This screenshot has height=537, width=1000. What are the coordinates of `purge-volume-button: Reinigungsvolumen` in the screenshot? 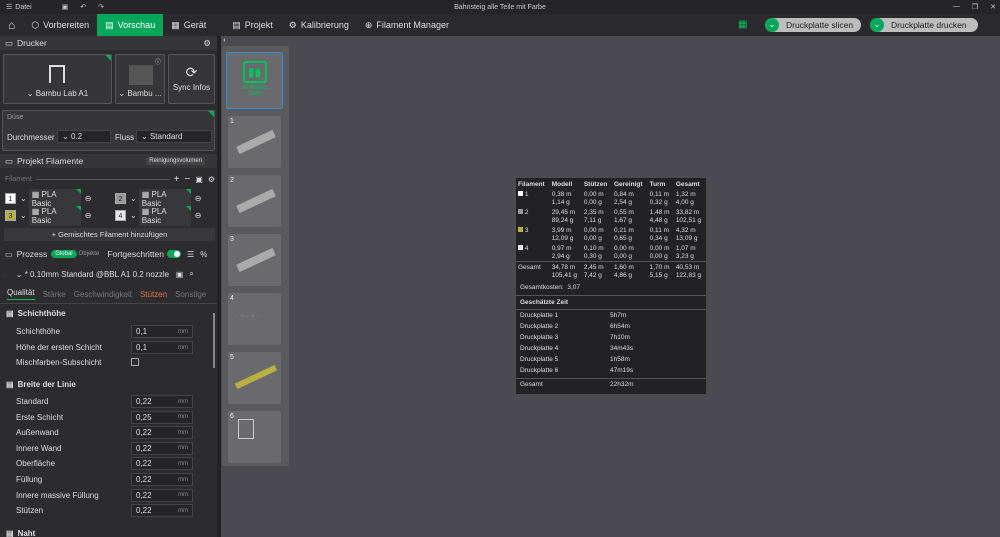 It's located at (175, 161).